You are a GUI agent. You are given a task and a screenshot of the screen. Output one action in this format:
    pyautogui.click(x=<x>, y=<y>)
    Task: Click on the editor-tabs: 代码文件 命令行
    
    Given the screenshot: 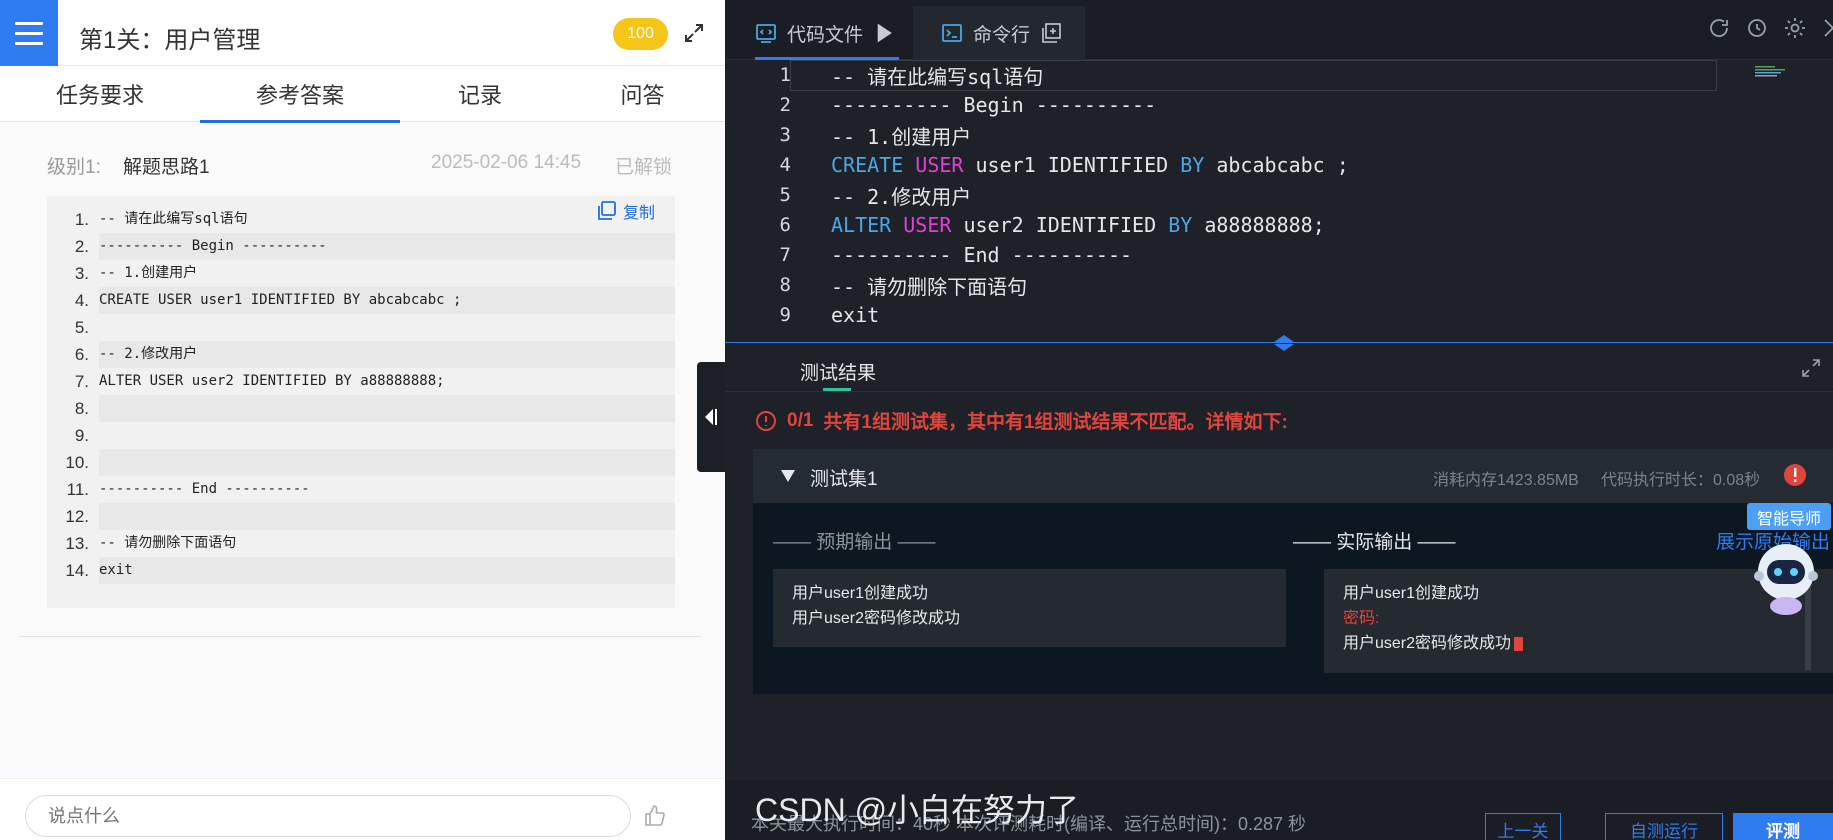 What is the action you would take?
    pyautogui.click(x=1279, y=30)
    